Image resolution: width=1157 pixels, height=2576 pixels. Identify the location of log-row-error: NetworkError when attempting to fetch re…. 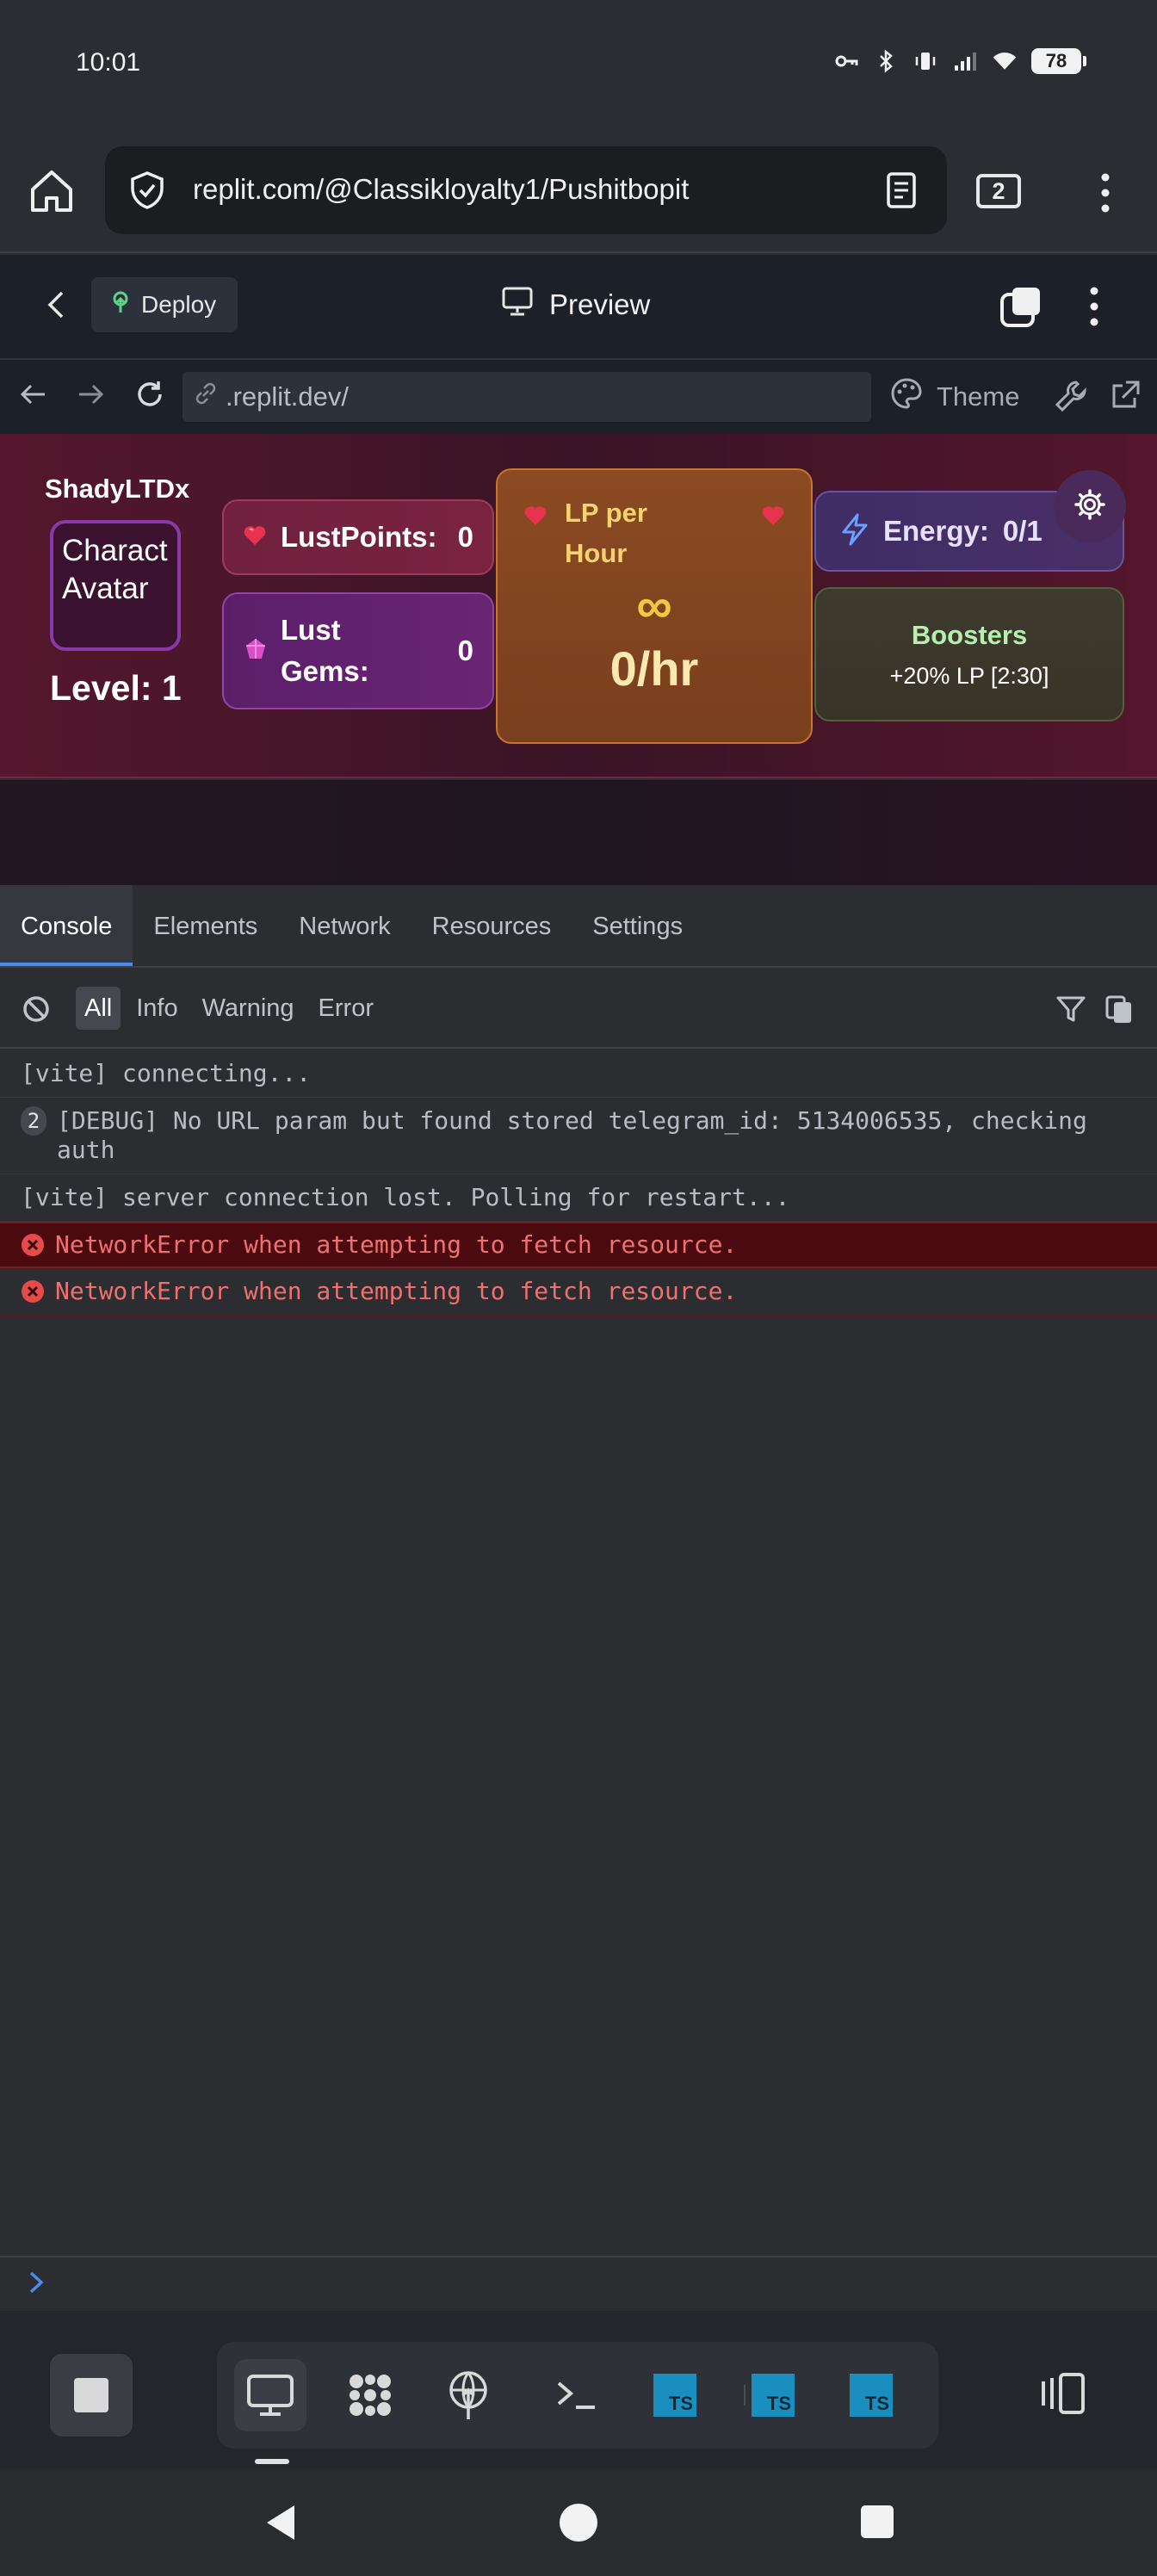
(579, 1292).